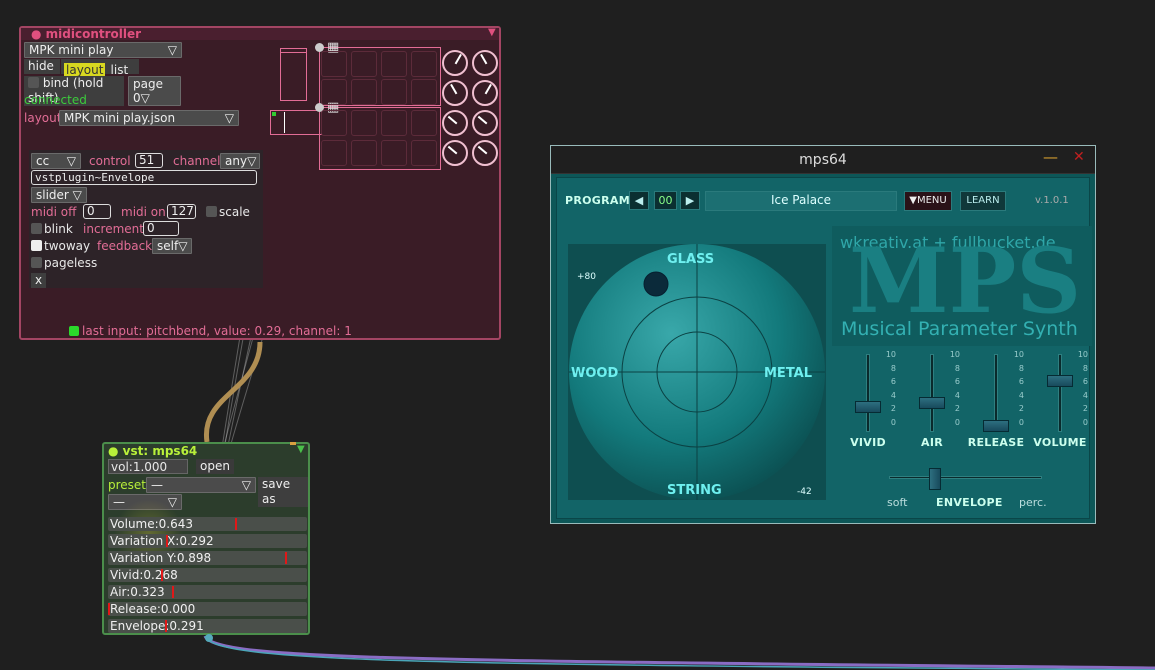 Image resolution: width=1155 pixels, height=670 pixels. What do you see at coordinates (1082, 354) in the screenshot?
I see `fader-tick: 10` at bounding box center [1082, 354].